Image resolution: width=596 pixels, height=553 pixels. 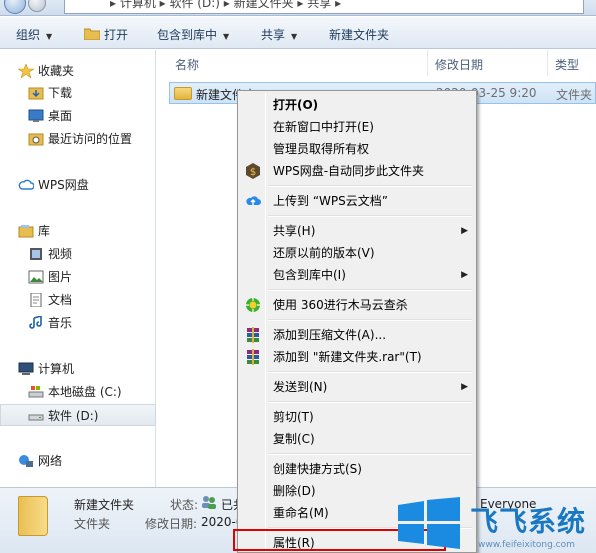 What do you see at coordinates (50, 461) in the screenshot?
I see `nav-network-label: 网络` at bounding box center [50, 461].